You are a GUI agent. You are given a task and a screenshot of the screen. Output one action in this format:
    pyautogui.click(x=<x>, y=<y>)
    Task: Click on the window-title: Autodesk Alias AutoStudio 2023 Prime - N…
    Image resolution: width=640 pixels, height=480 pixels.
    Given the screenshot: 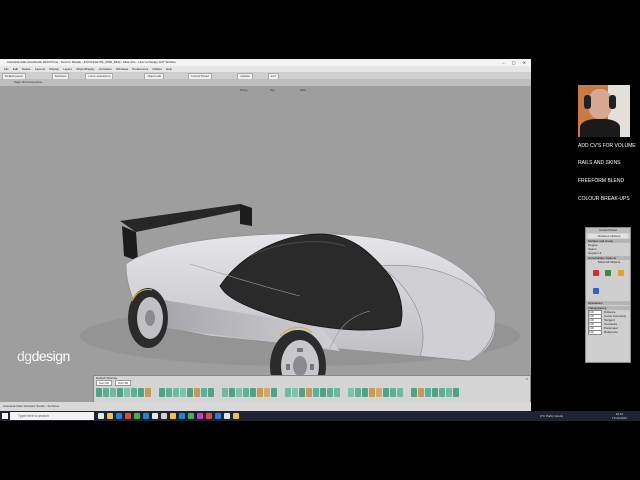 What is the action you would take?
    pyautogui.click(x=91, y=62)
    